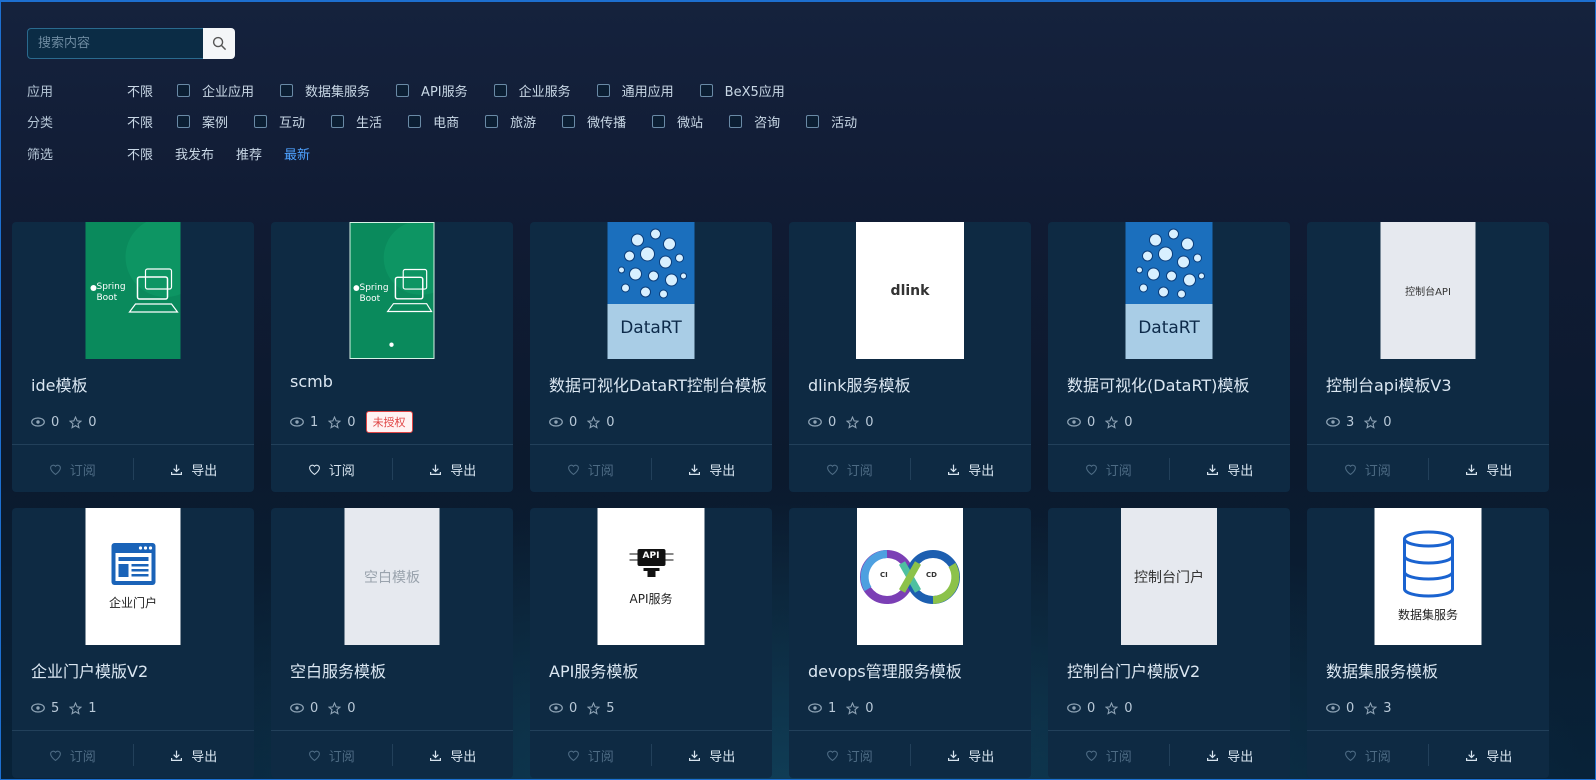 Image resolution: width=1596 pixels, height=780 pixels. What do you see at coordinates (1389, 384) in the screenshot?
I see `card-title: 控制台api模板V3` at bounding box center [1389, 384].